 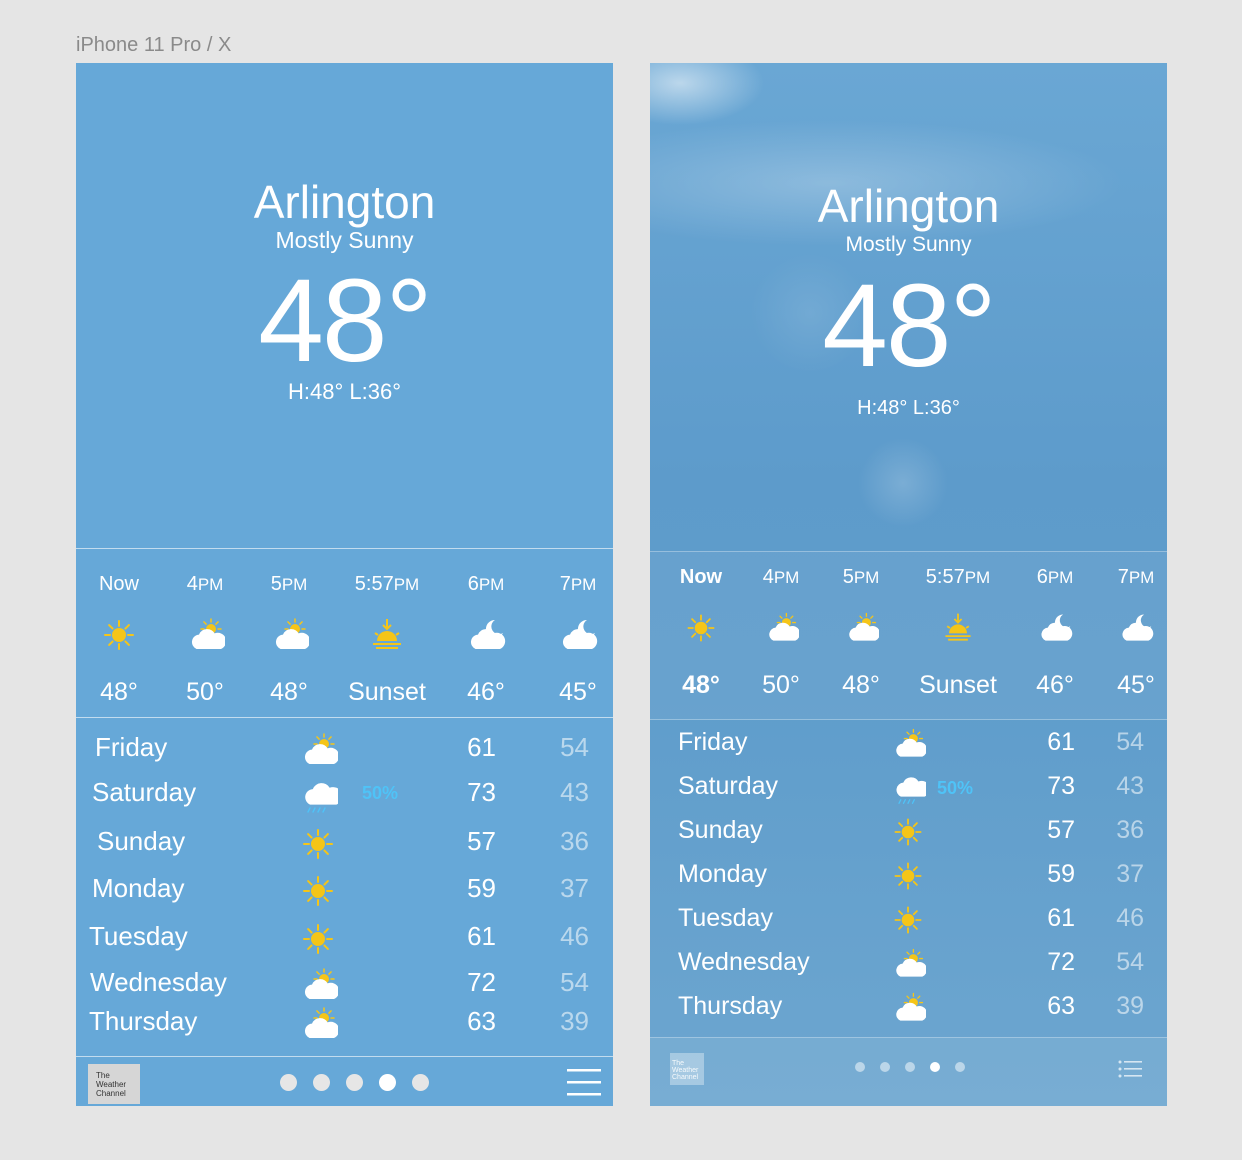 What do you see at coordinates (344, 795) in the screenshot?
I see `daily-row: Saturday 50% 73 43` at bounding box center [344, 795].